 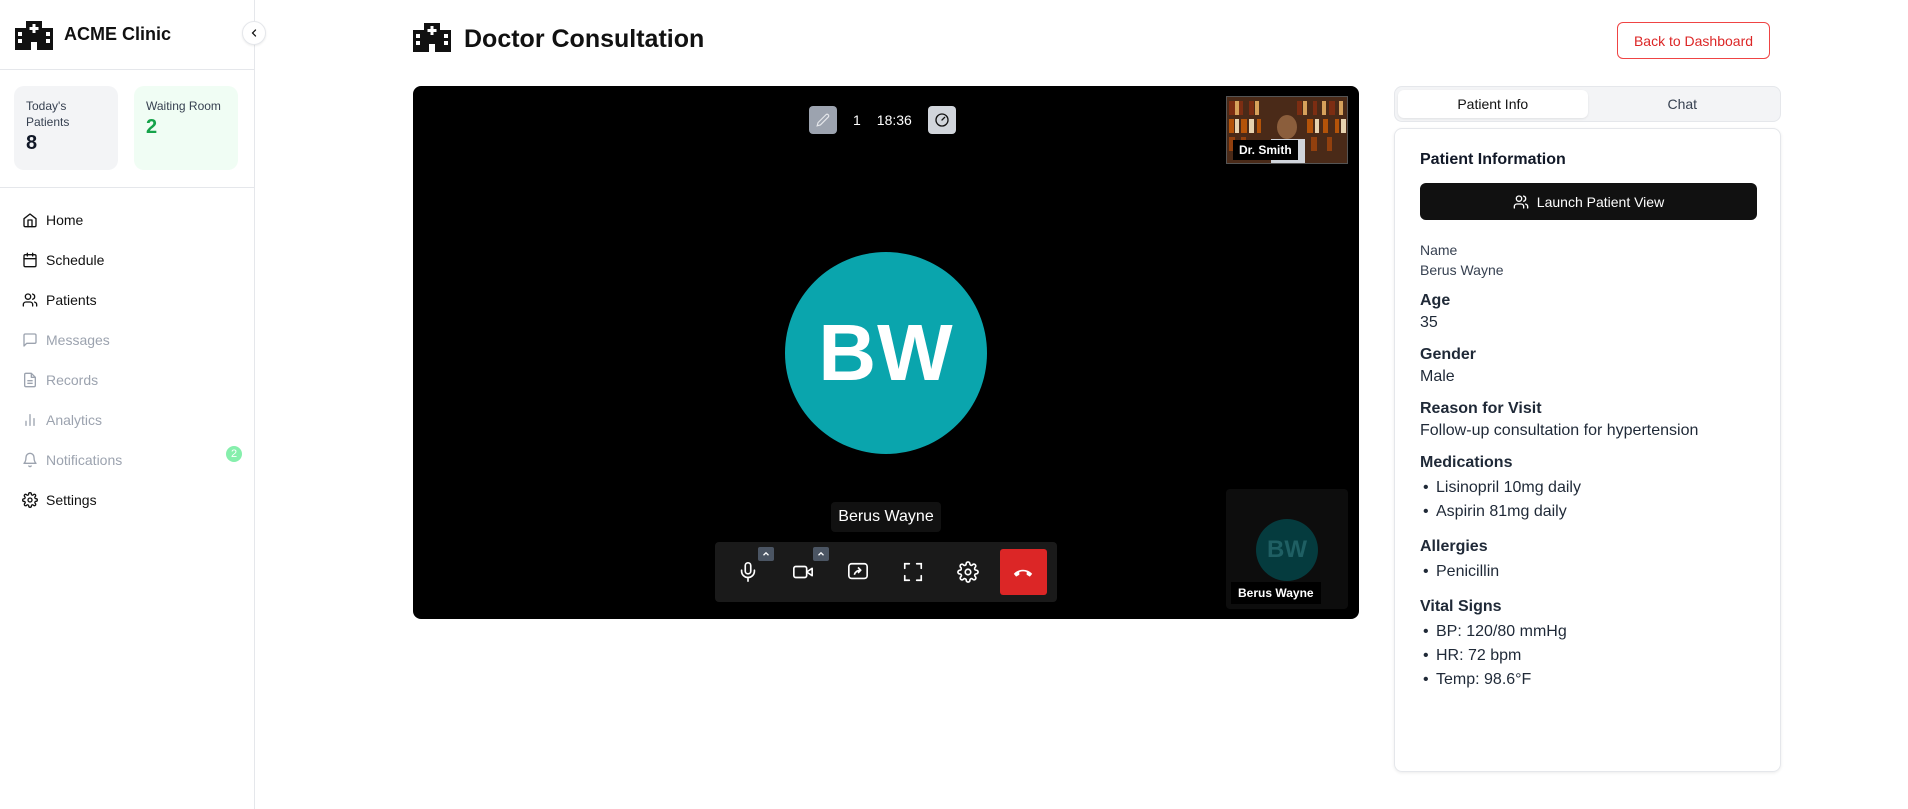 I want to click on fullscreen-icon, so click(x=912, y=572).